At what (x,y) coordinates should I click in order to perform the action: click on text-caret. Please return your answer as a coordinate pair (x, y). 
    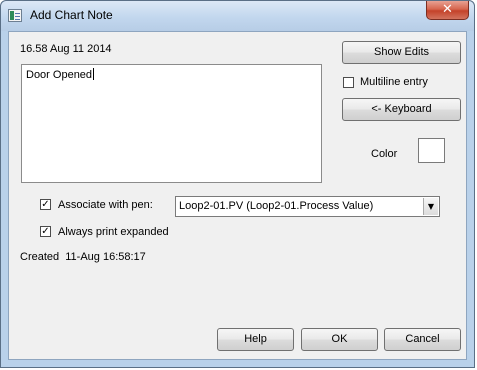
    Looking at the image, I should click on (94, 74).